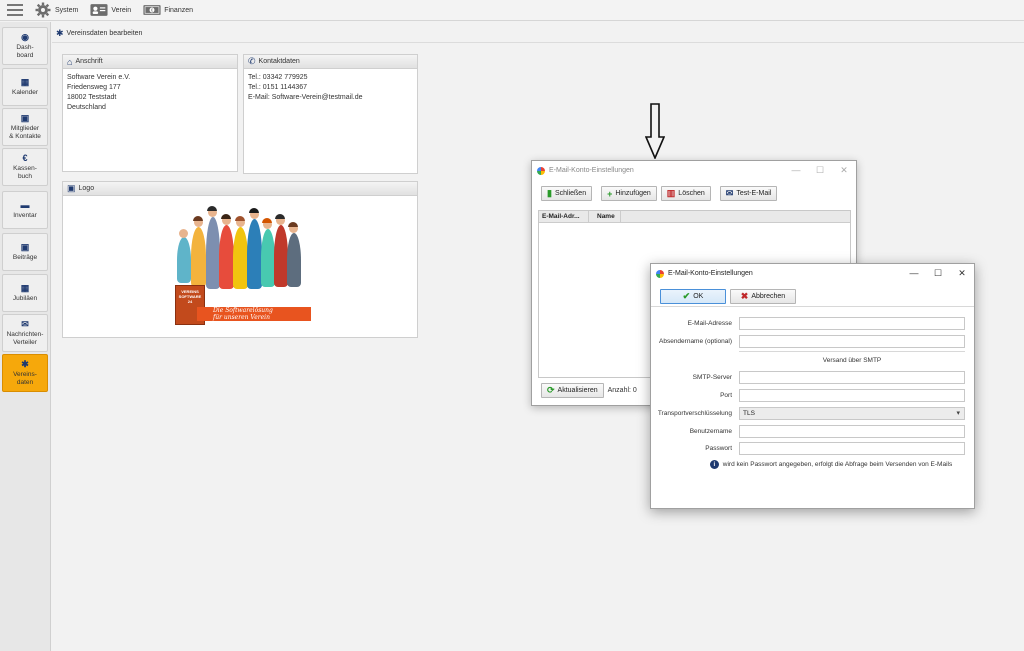 This screenshot has width=1024, height=651. I want to click on logo-header: ▣ Logo, so click(240, 189).